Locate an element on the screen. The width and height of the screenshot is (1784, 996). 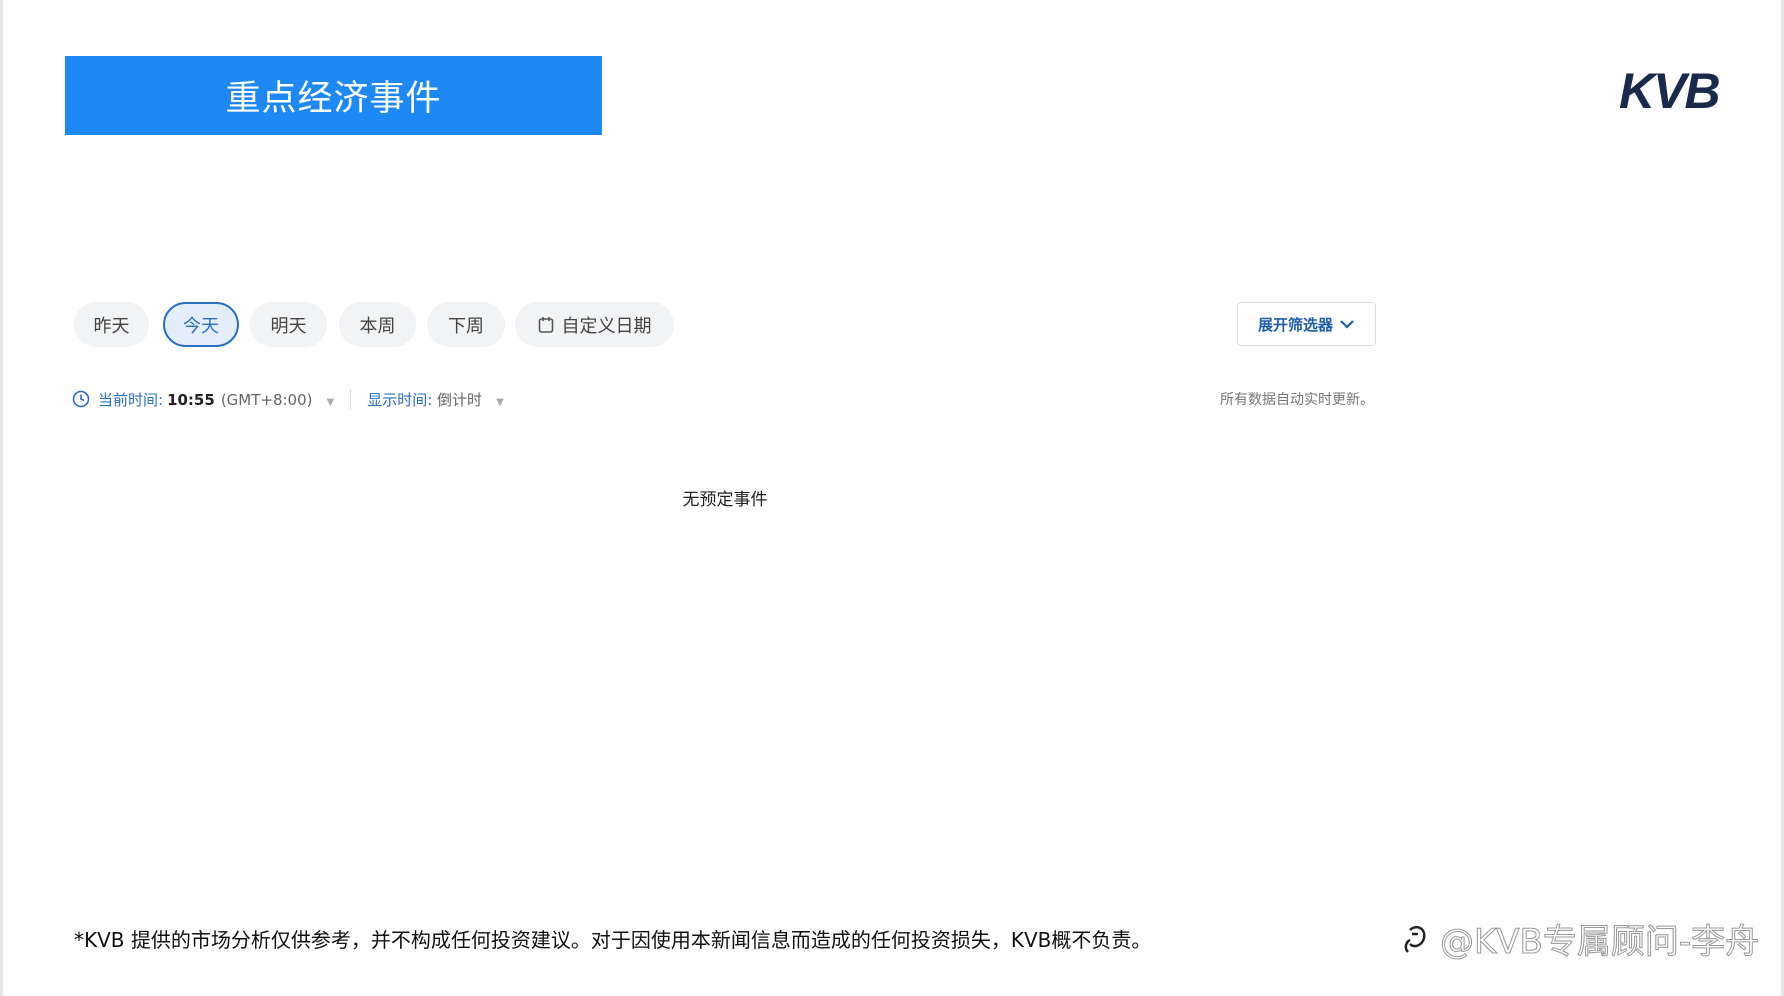
tab-yesterday: 昨天 is located at coordinates (111, 324).